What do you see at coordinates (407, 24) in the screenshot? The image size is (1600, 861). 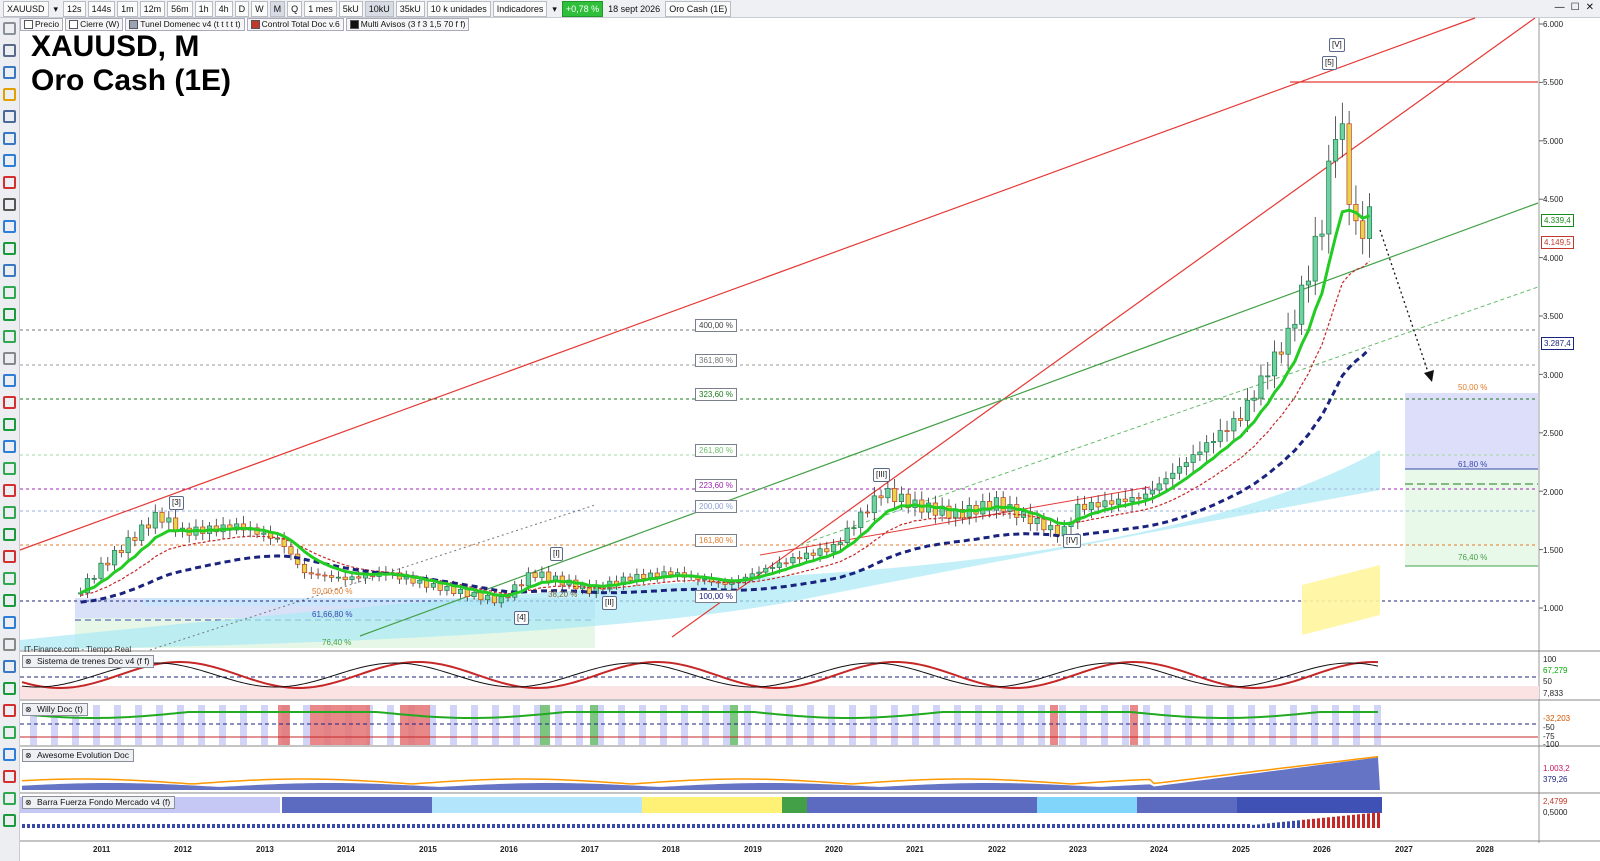 I see `indicator-chip-multi-avisos: Multi Avisos (3 f 3 1,5 70 f f)` at bounding box center [407, 24].